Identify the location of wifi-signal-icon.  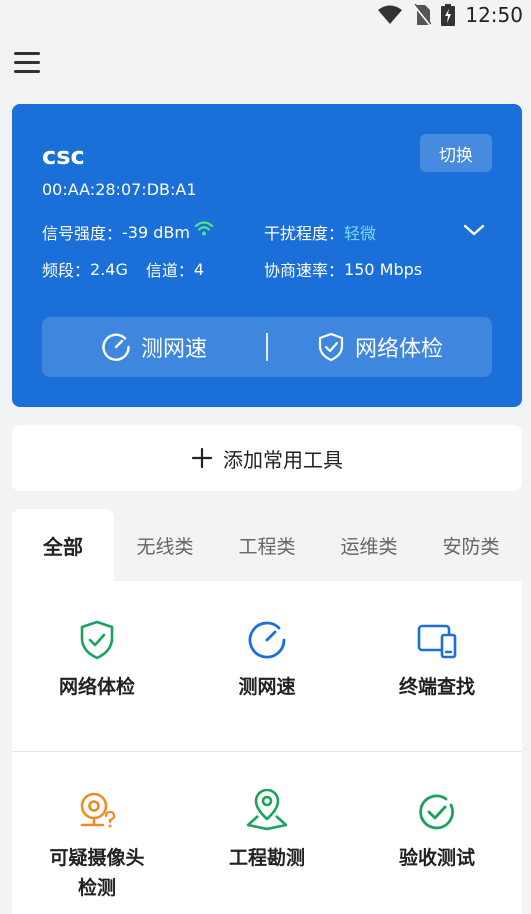
(204, 228).